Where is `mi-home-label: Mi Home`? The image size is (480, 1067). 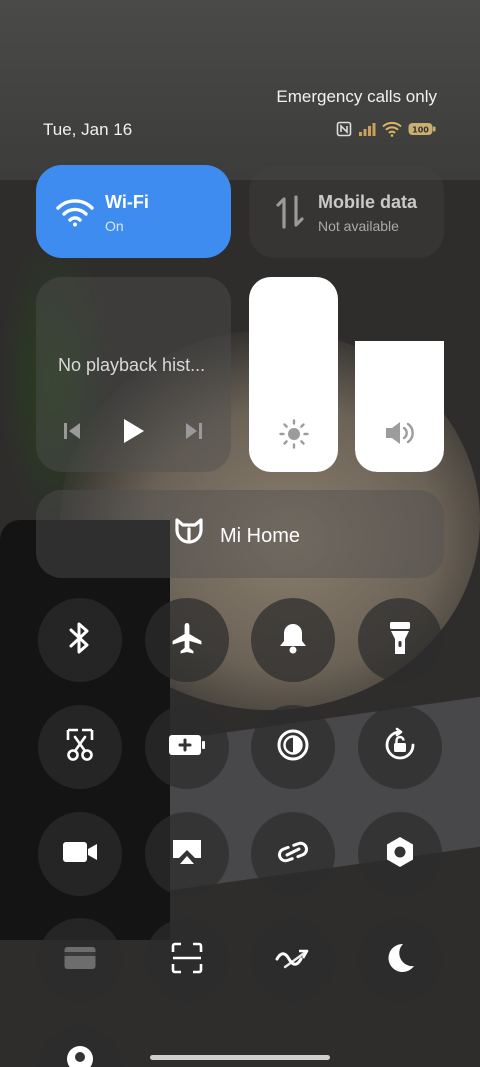 mi-home-label: Mi Home is located at coordinates (260, 535).